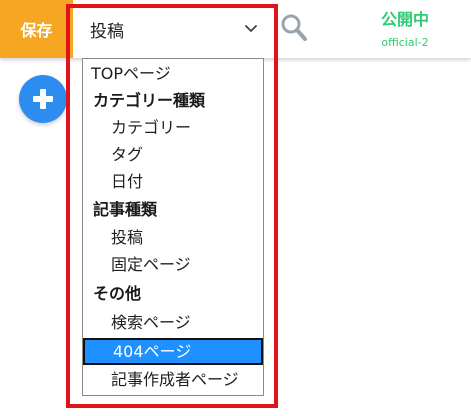 Image resolution: width=471 pixels, height=416 pixels. Describe the element at coordinates (173, 264) in the screenshot. I see `dropdown-option: 固定ページ` at that location.